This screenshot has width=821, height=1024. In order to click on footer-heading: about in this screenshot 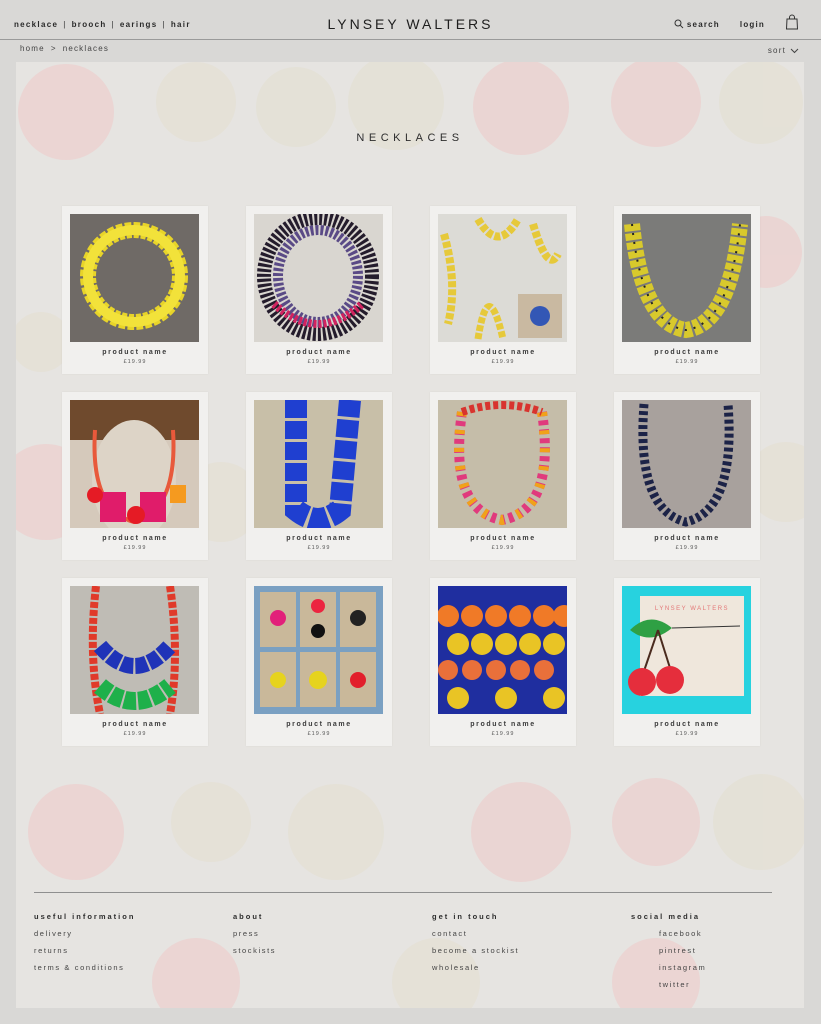, I will do `click(248, 916)`.